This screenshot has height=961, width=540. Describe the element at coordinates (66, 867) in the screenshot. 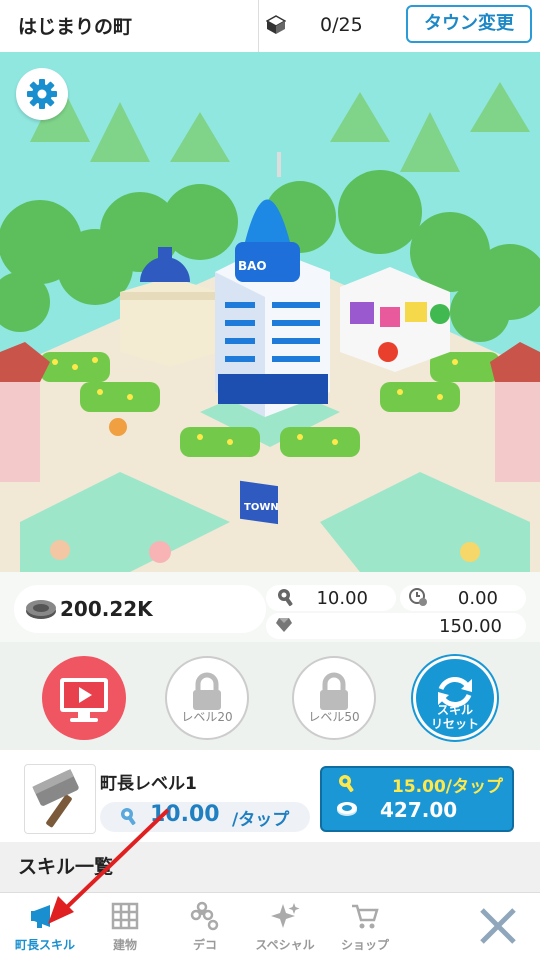

I see `skill-list-title: スキル一覧` at that location.